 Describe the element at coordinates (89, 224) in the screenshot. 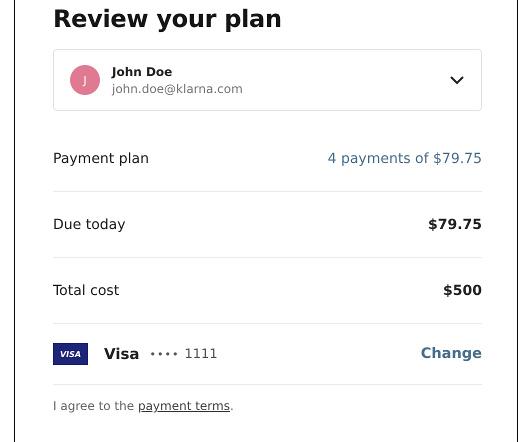

I see `row-label: Due today` at that location.